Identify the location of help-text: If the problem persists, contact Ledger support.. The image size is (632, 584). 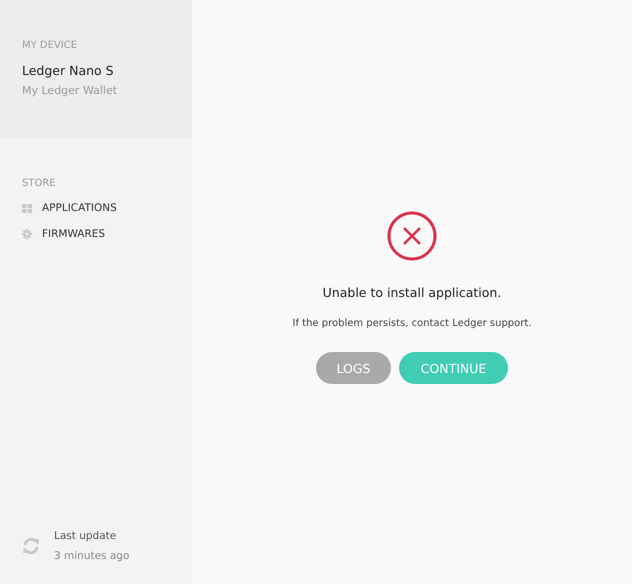
(412, 323).